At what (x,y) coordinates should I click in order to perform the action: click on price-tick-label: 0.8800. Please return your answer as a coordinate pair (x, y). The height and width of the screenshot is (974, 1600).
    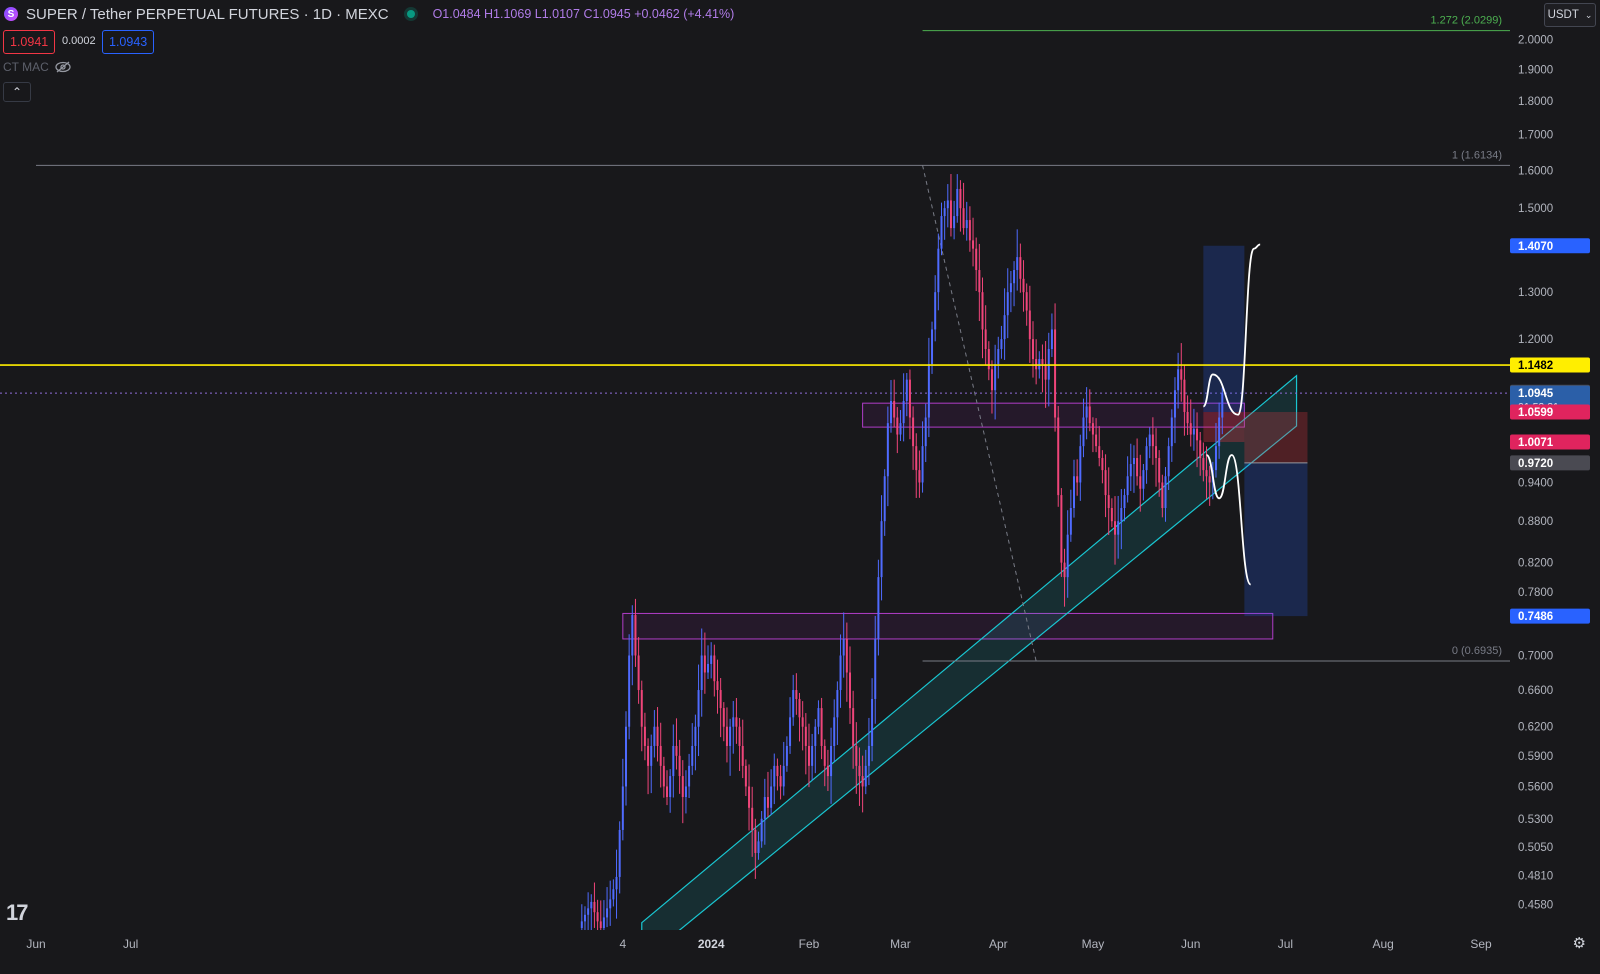
    Looking at the image, I should click on (1535, 522).